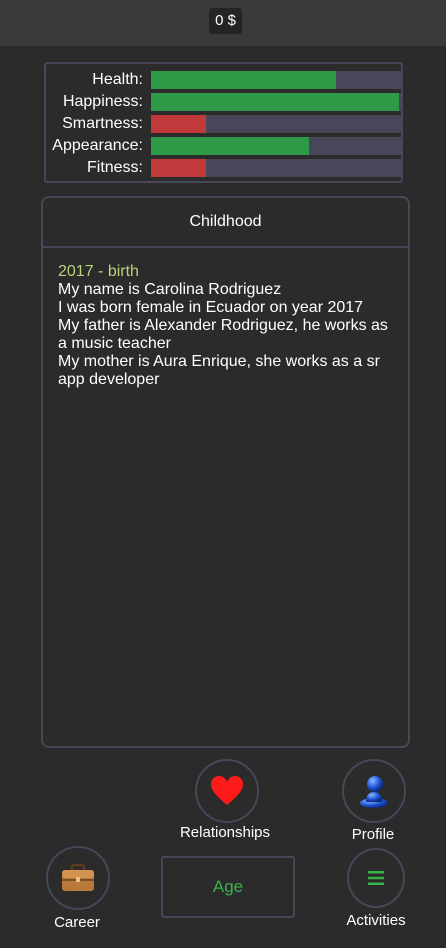  I want to click on heart-icon, so click(227, 790).